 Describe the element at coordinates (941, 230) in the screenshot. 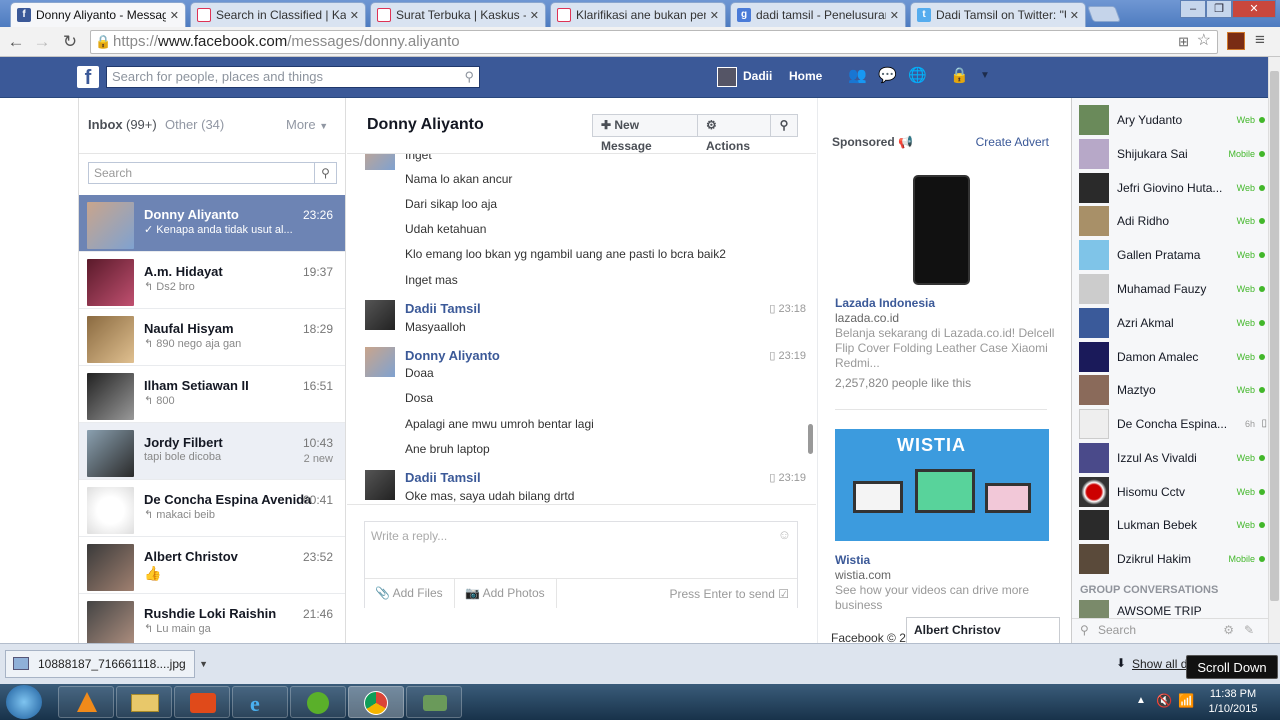

I see `ad-product-image` at that location.